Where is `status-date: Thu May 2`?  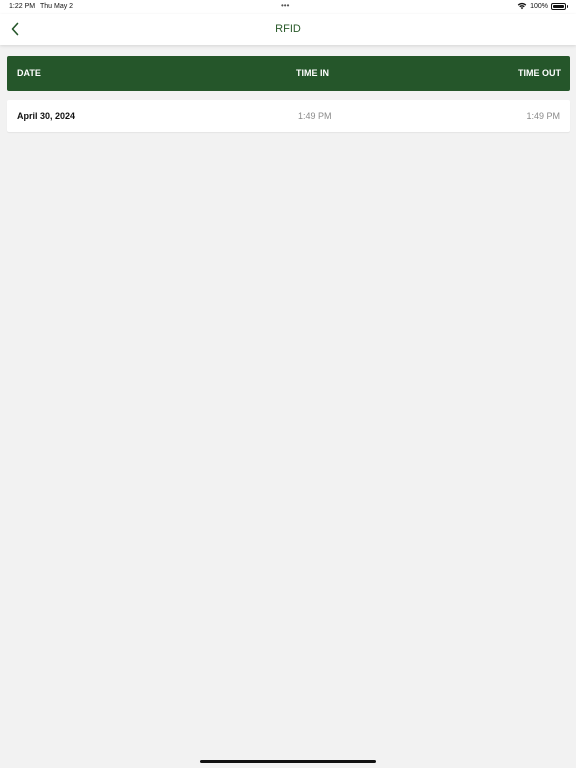 status-date: Thu May 2 is located at coordinates (57, 6).